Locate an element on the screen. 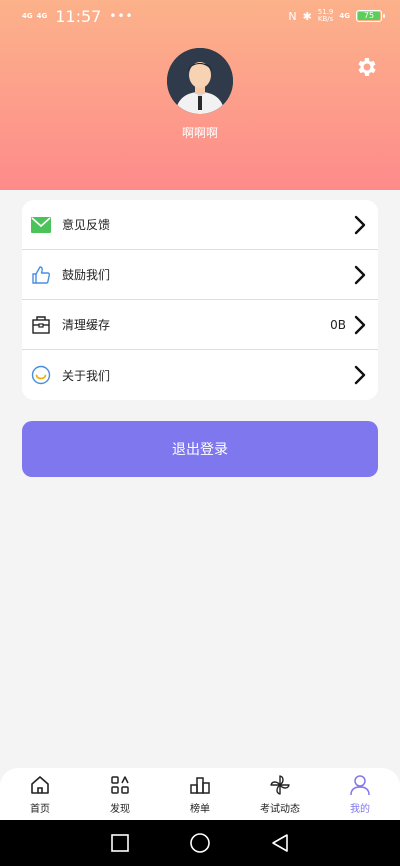 This screenshot has width=400, height=866. tab-label: 我的 is located at coordinates (360, 809).